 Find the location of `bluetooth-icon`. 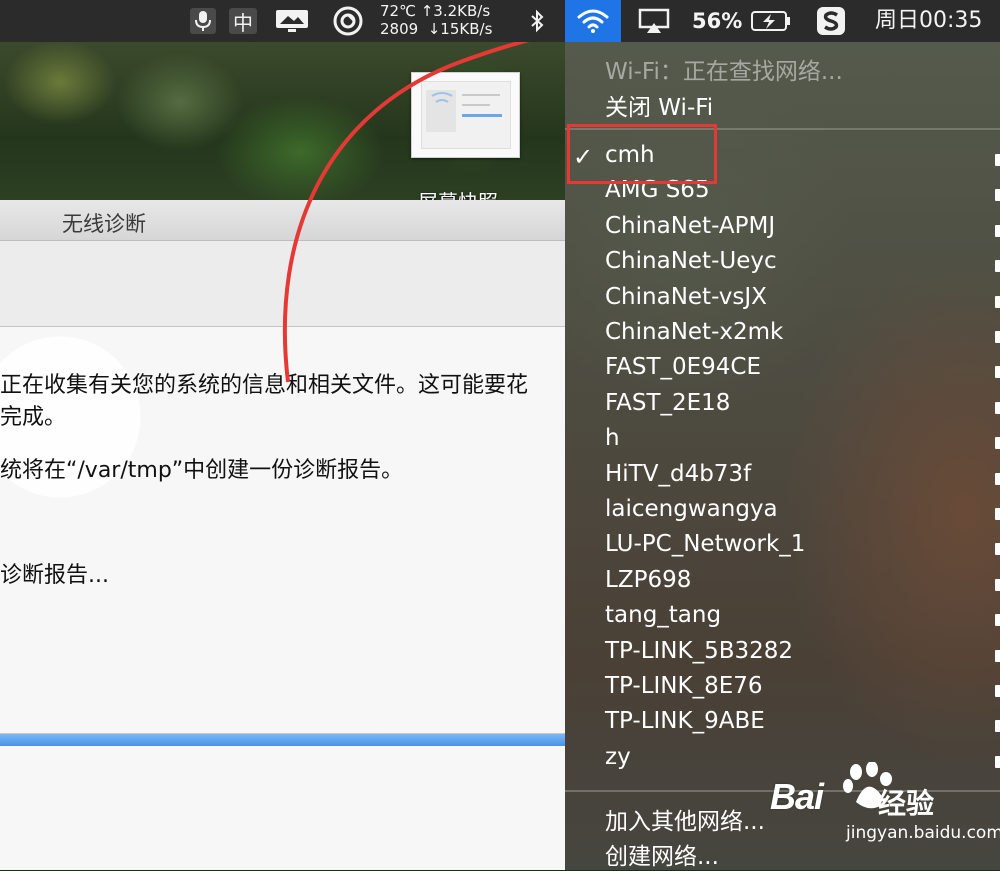

bluetooth-icon is located at coordinates (537, 21).